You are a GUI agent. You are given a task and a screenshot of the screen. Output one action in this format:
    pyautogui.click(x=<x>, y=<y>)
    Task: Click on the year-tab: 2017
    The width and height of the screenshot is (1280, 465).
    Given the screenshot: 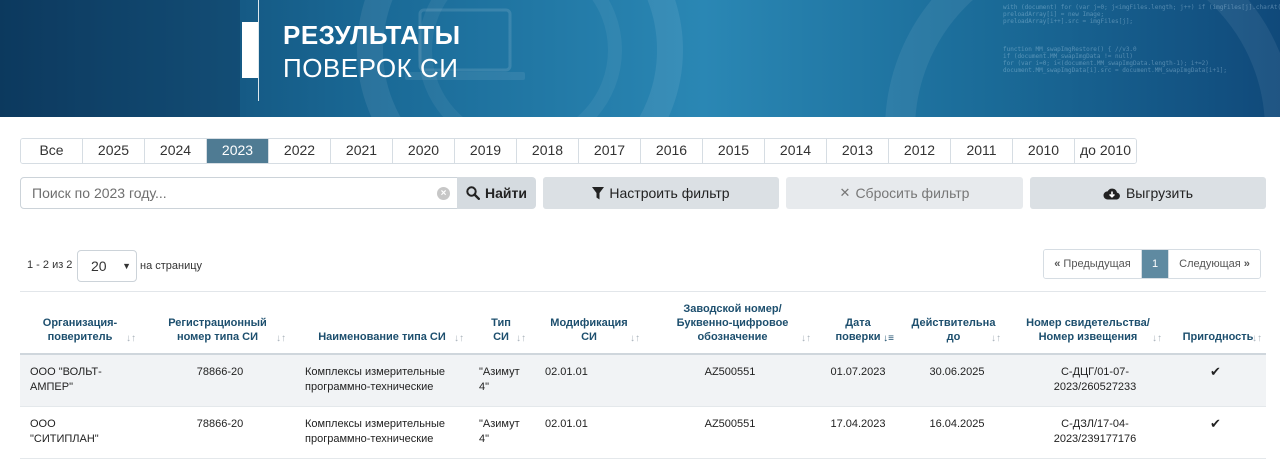 What is the action you would take?
    pyautogui.click(x=610, y=151)
    